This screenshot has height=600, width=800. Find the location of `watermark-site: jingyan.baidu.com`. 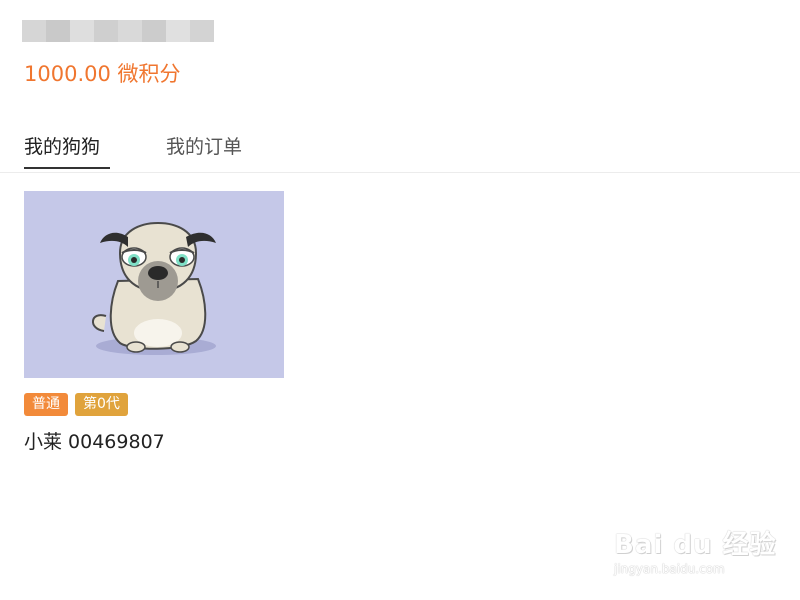

watermark-site: jingyan.baidu.com is located at coordinates (669, 569).